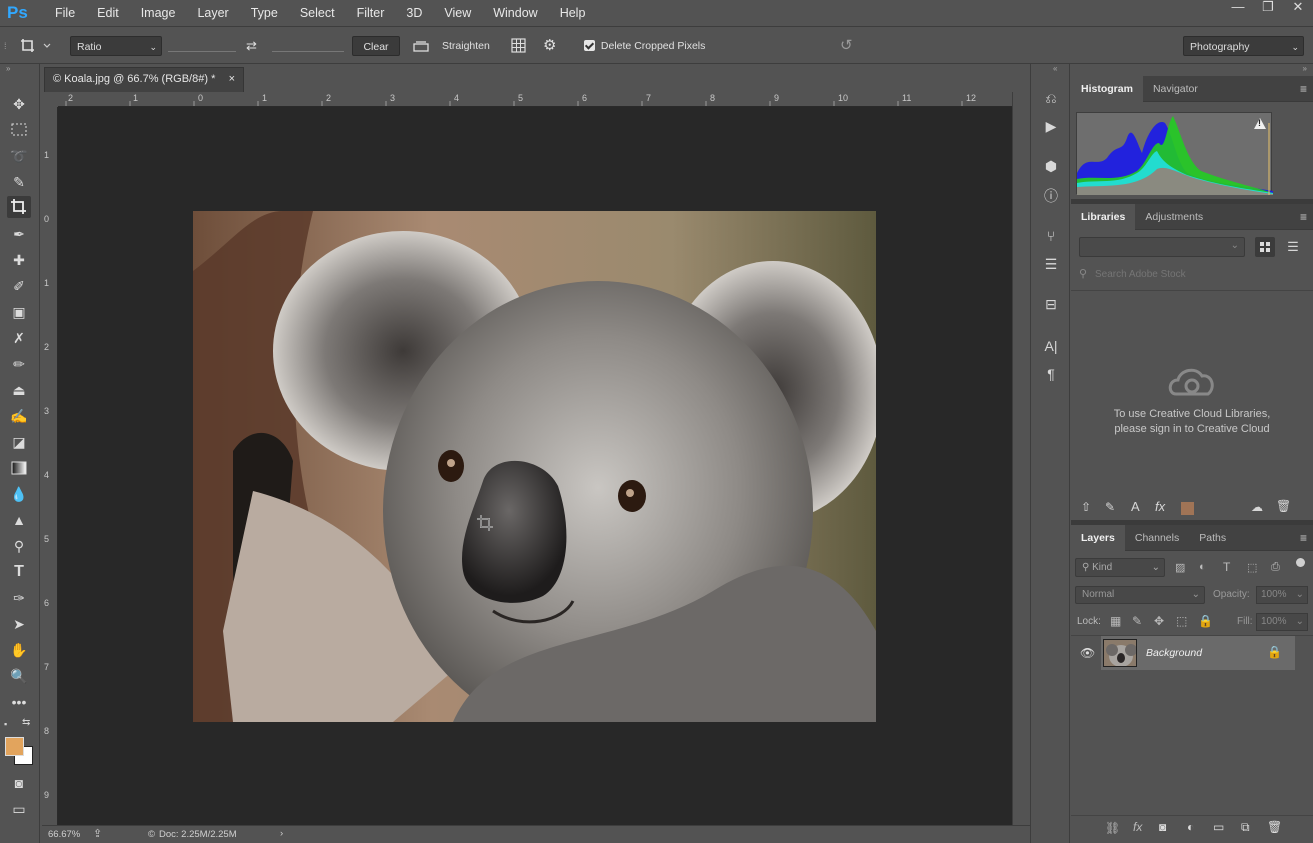  What do you see at coordinates (1110, 507) in the screenshot?
I see `brush-add-icon: ✎` at bounding box center [1110, 507].